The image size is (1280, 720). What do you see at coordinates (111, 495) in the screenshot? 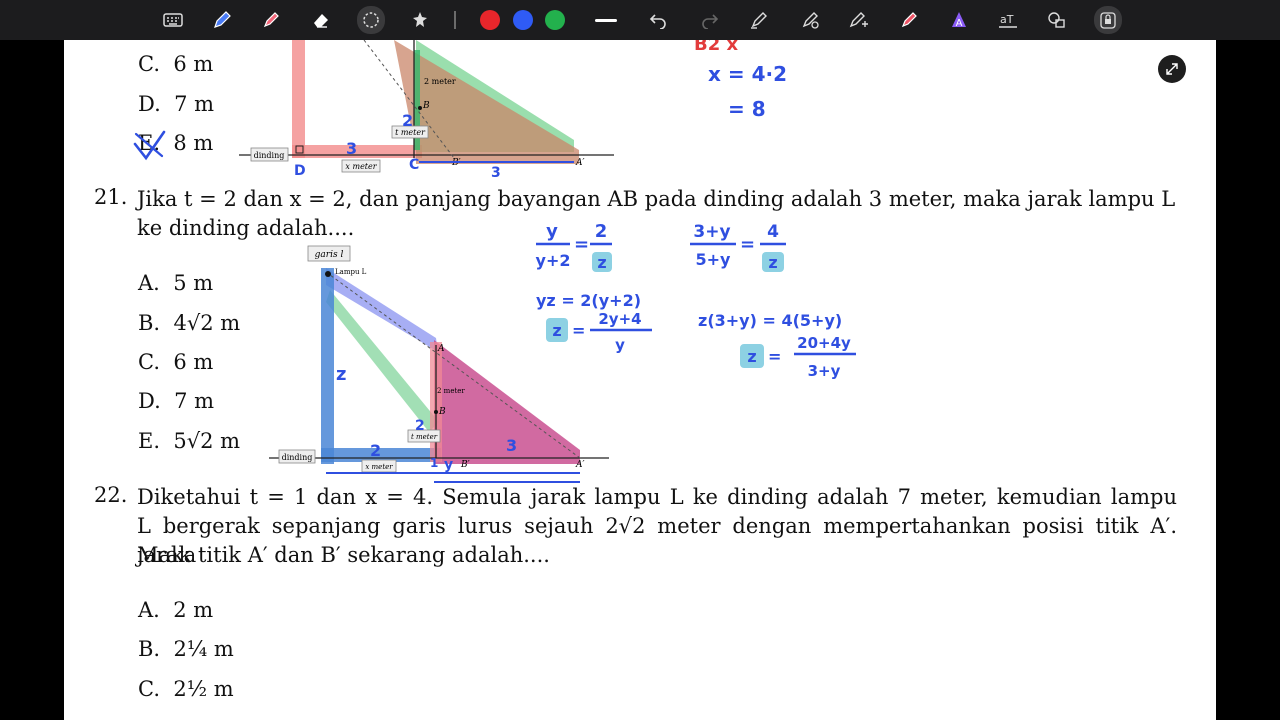
I see `q22-number: 22.` at bounding box center [111, 495].